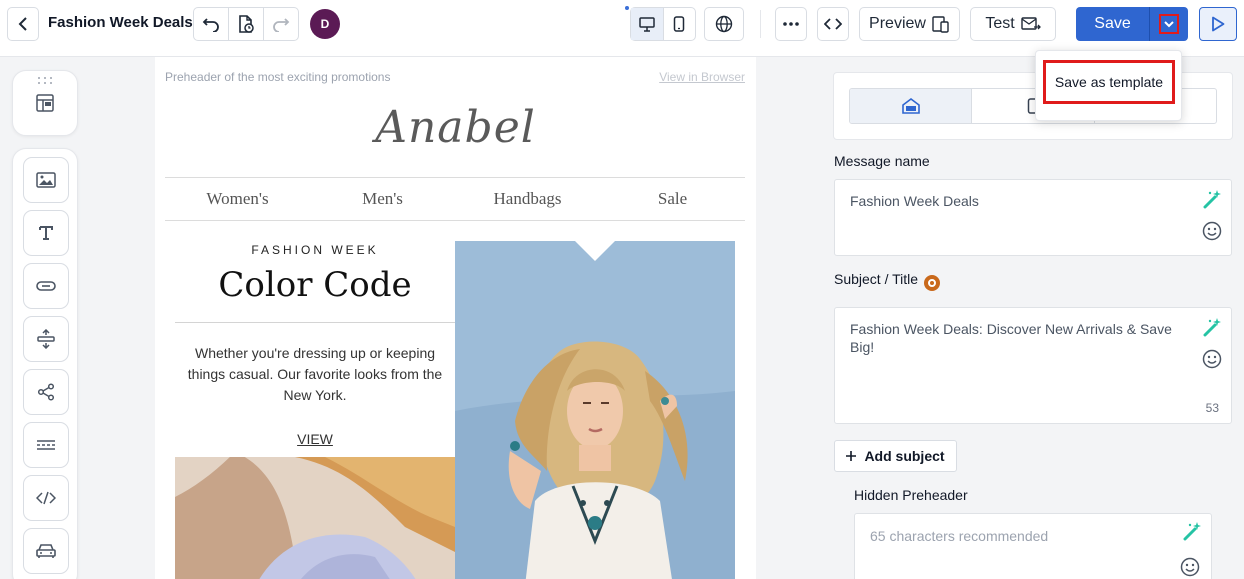 The image size is (1244, 579). Describe the element at coordinates (672, 199) in the screenshot. I see `menu-item-sale: Sale` at that location.